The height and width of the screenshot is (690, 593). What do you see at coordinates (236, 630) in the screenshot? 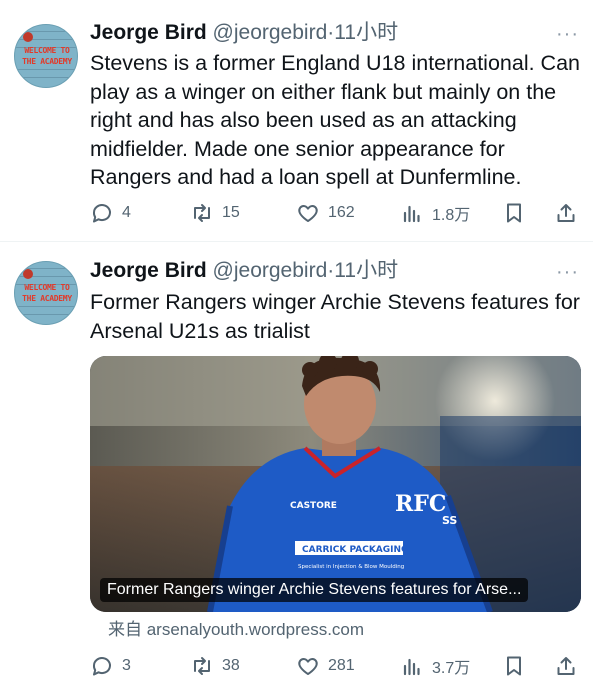
I see `card-source: 来自 arsenalyouth.wordpress.com` at bounding box center [236, 630].